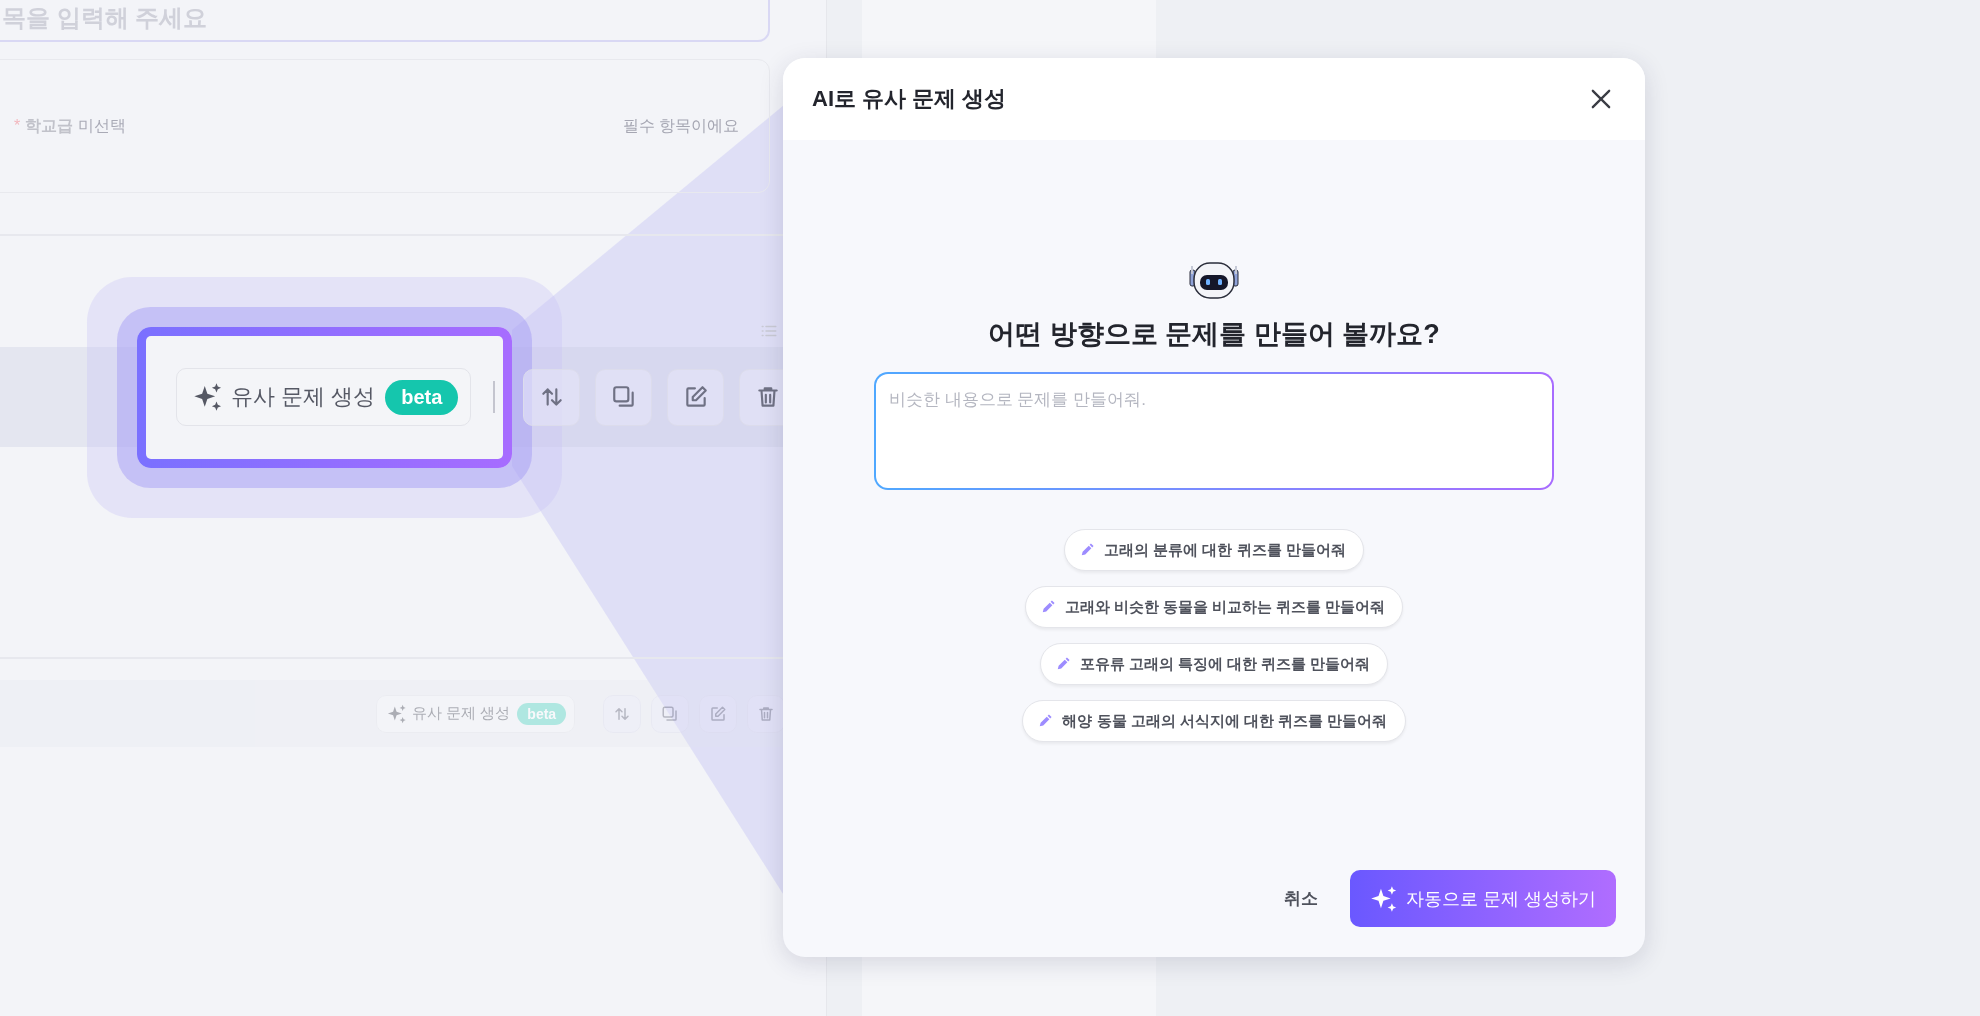  Describe the element at coordinates (324, 397) in the screenshot. I see `similar-question-button: 유사 문제 생성 beta` at that location.